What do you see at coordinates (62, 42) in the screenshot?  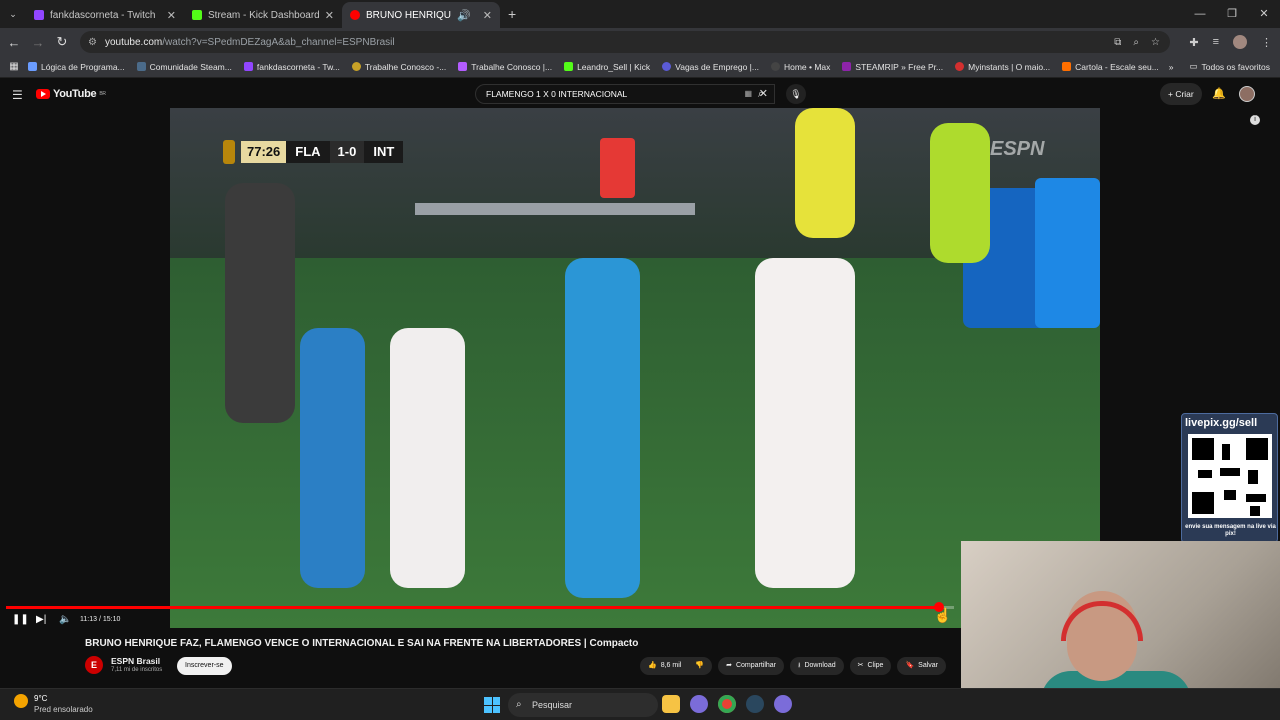 I see `reload-icon: ↻` at bounding box center [62, 42].